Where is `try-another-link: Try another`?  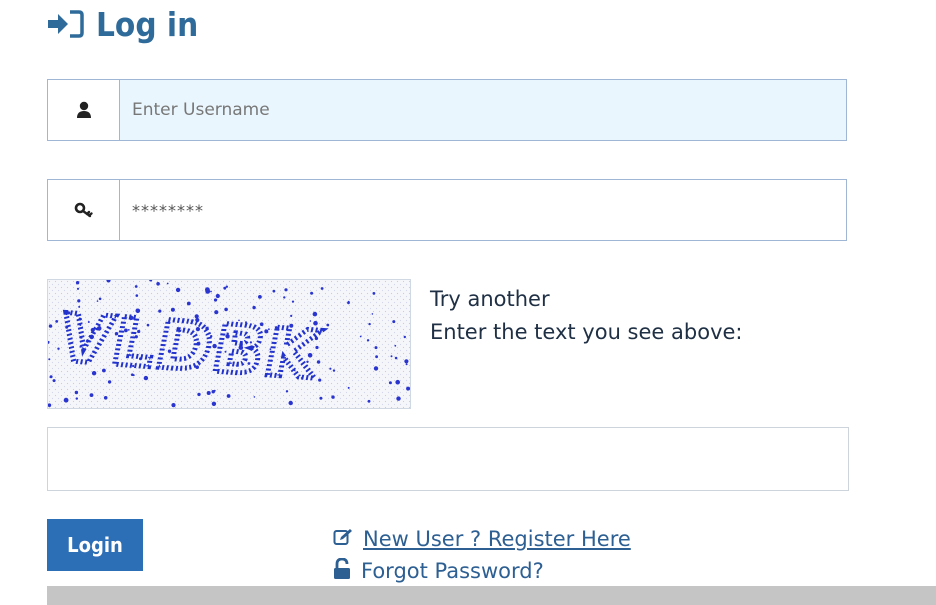 try-another-link: Try another is located at coordinates (586, 299).